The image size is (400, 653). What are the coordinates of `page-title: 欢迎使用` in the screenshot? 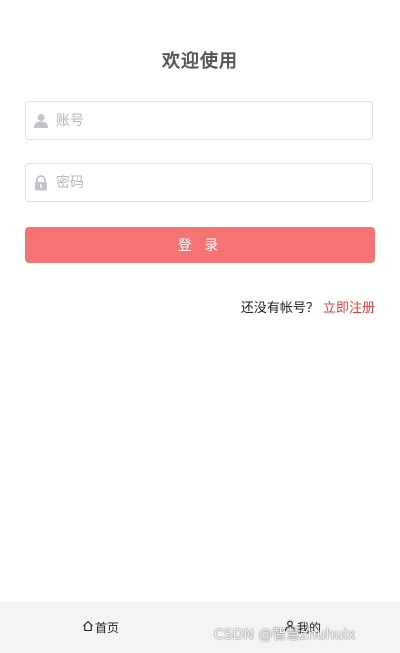 It's located at (200, 61).